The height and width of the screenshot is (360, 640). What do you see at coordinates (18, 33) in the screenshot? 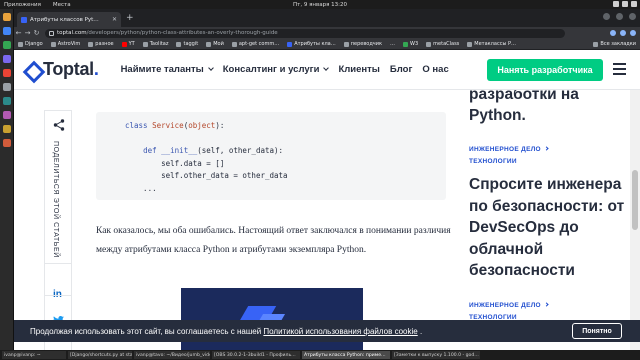
I see `back-icon: ←` at bounding box center [18, 33].